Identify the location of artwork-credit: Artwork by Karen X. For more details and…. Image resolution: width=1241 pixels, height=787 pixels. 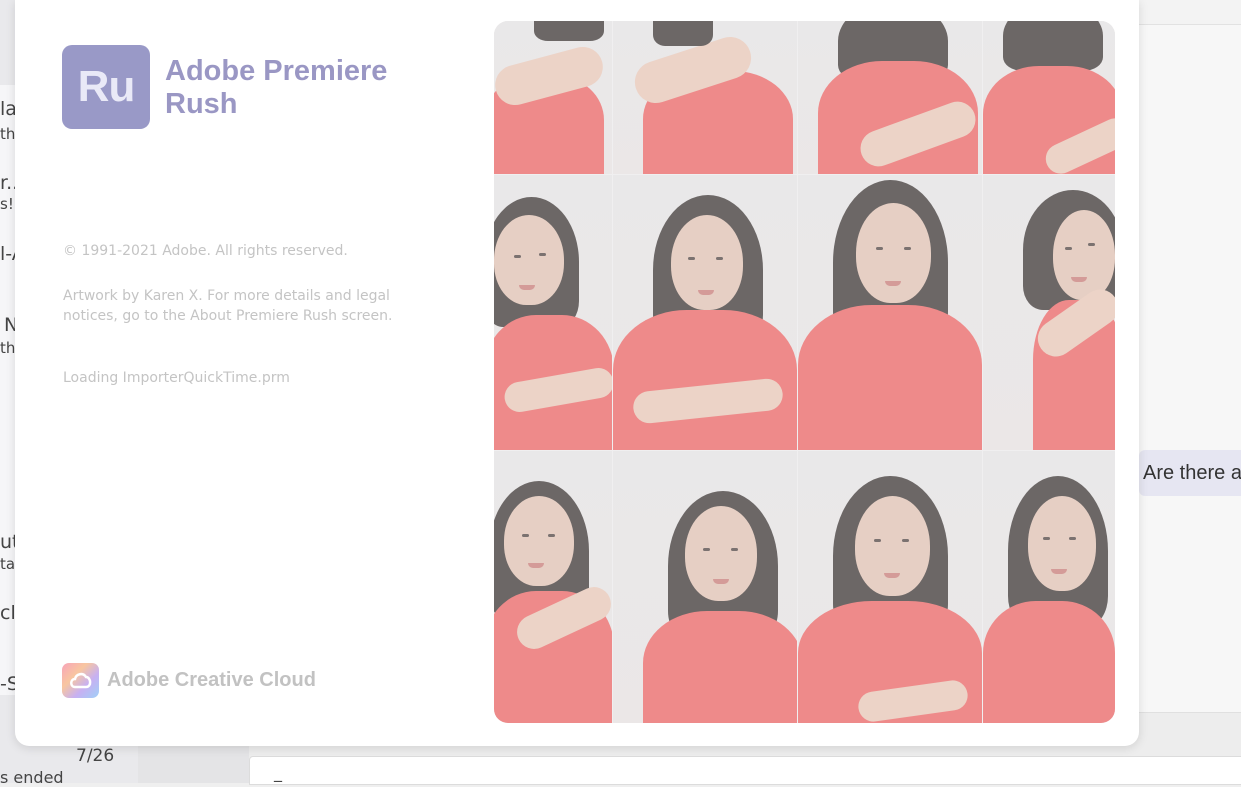
(228, 306).